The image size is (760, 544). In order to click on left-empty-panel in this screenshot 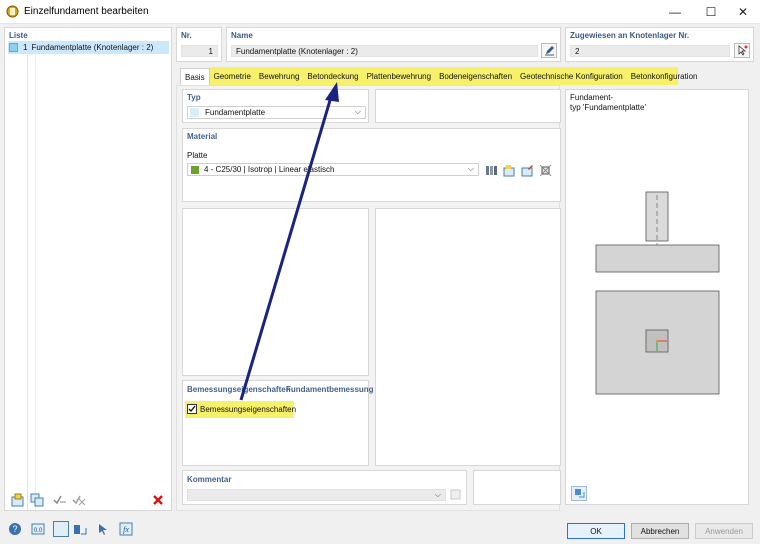, I will do `click(275, 292)`.